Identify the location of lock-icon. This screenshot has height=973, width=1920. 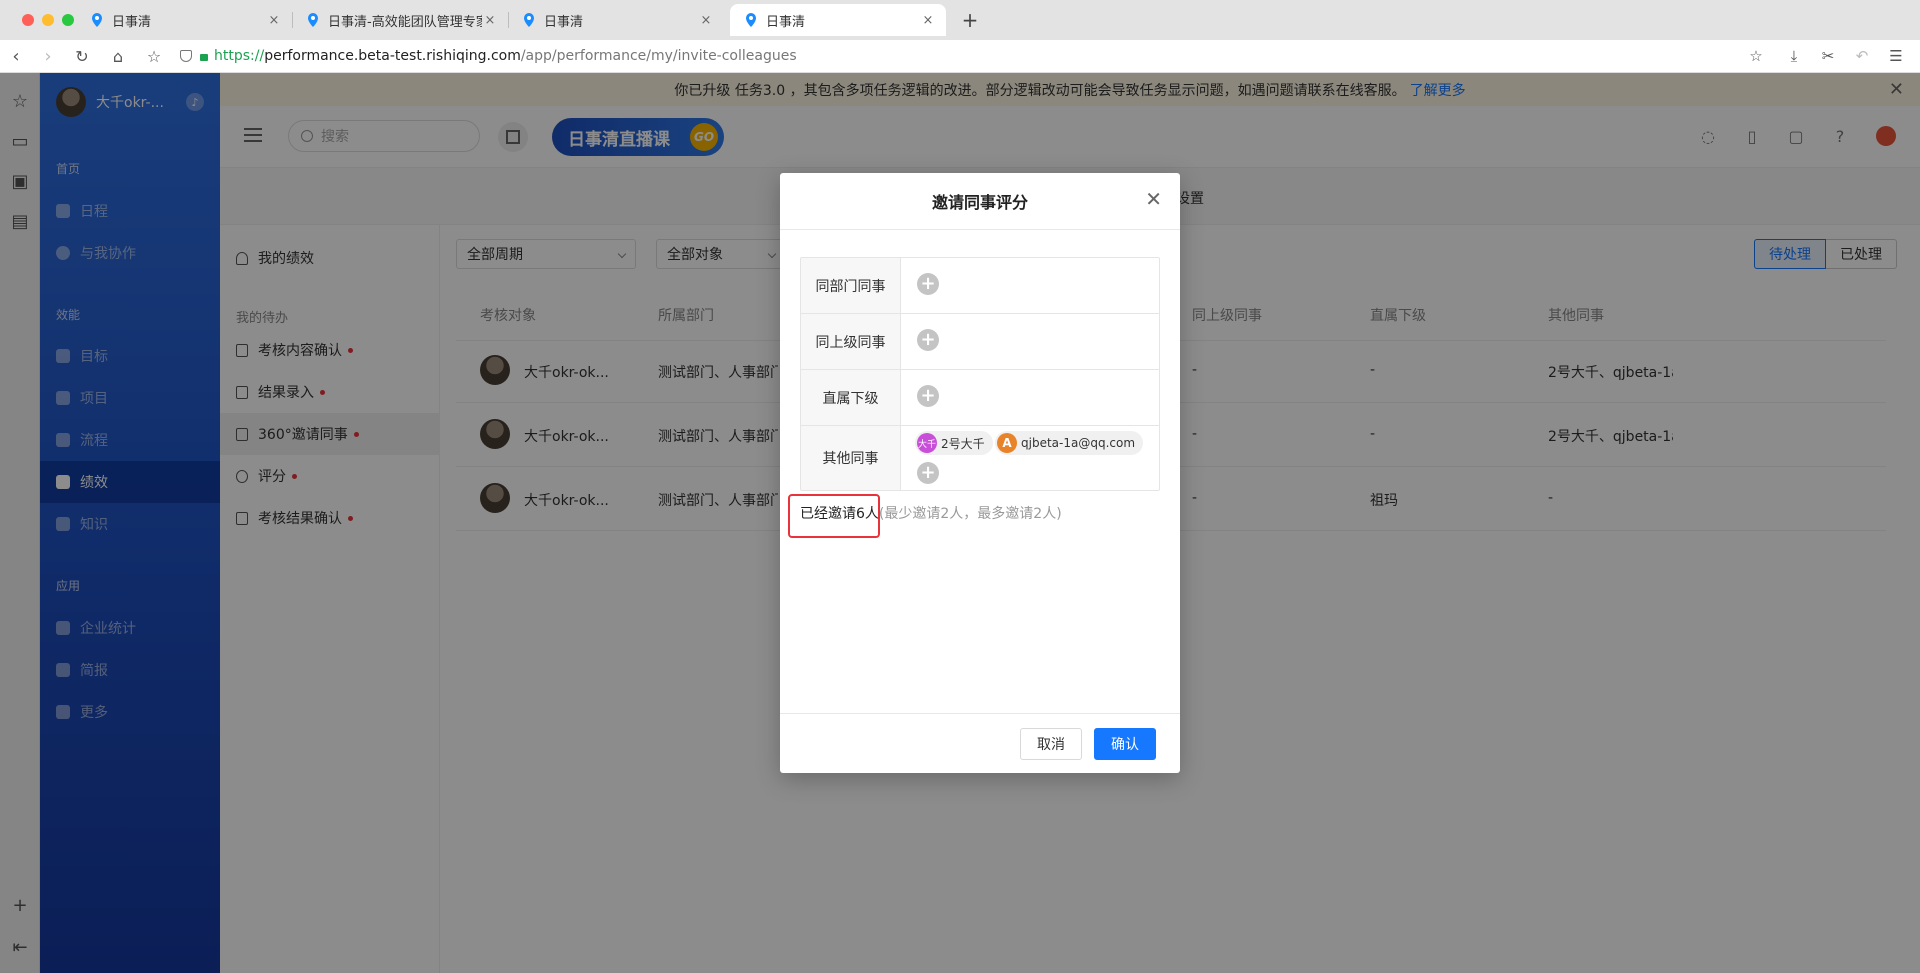
(204, 57).